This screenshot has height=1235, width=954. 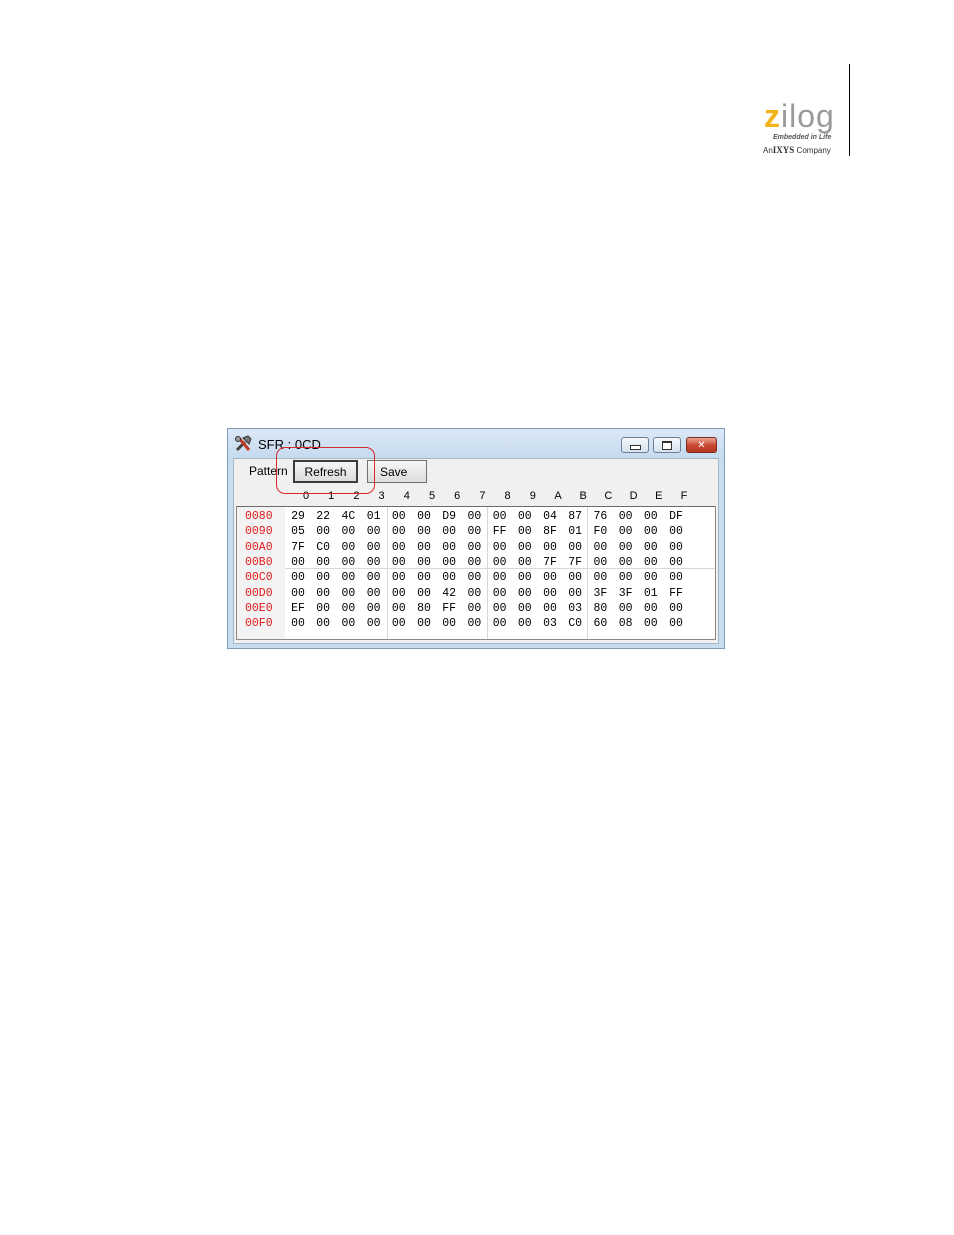 I want to click on memory-cell: 08, so click(x=626, y=623).